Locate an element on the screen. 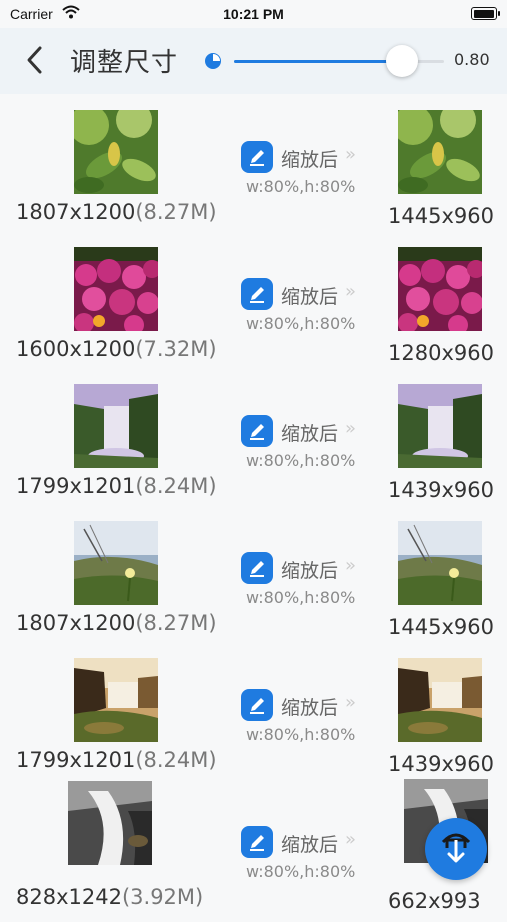  nav-bar: 调整尺寸 0.80 is located at coordinates (253, 61).